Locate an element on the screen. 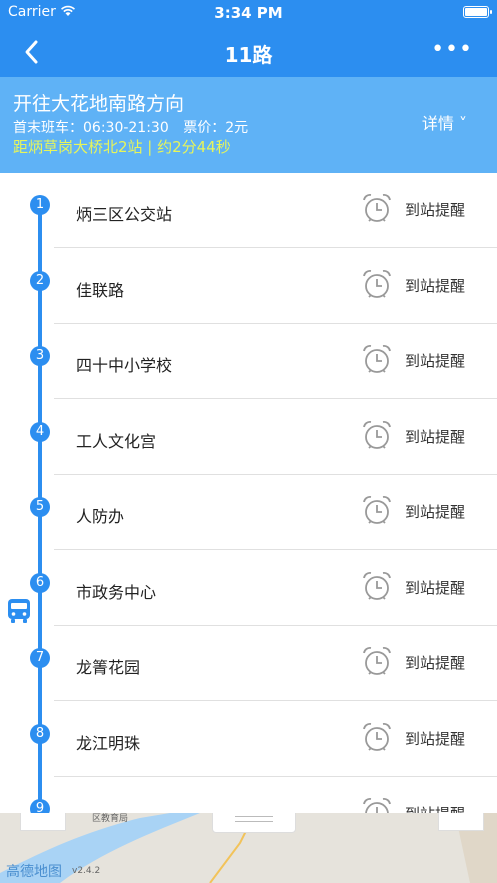  schedule-info: 首末班车：06:30-21:30 票价：2元 is located at coordinates (135, 127).